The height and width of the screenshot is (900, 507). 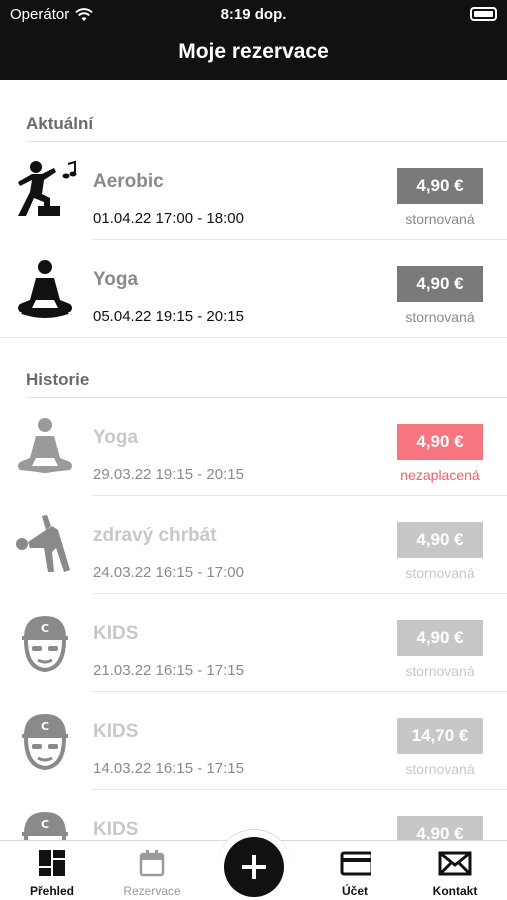 What do you see at coordinates (440, 736) in the screenshot?
I see `price-badge: 14,70 €` at bounding box center [440, 736].